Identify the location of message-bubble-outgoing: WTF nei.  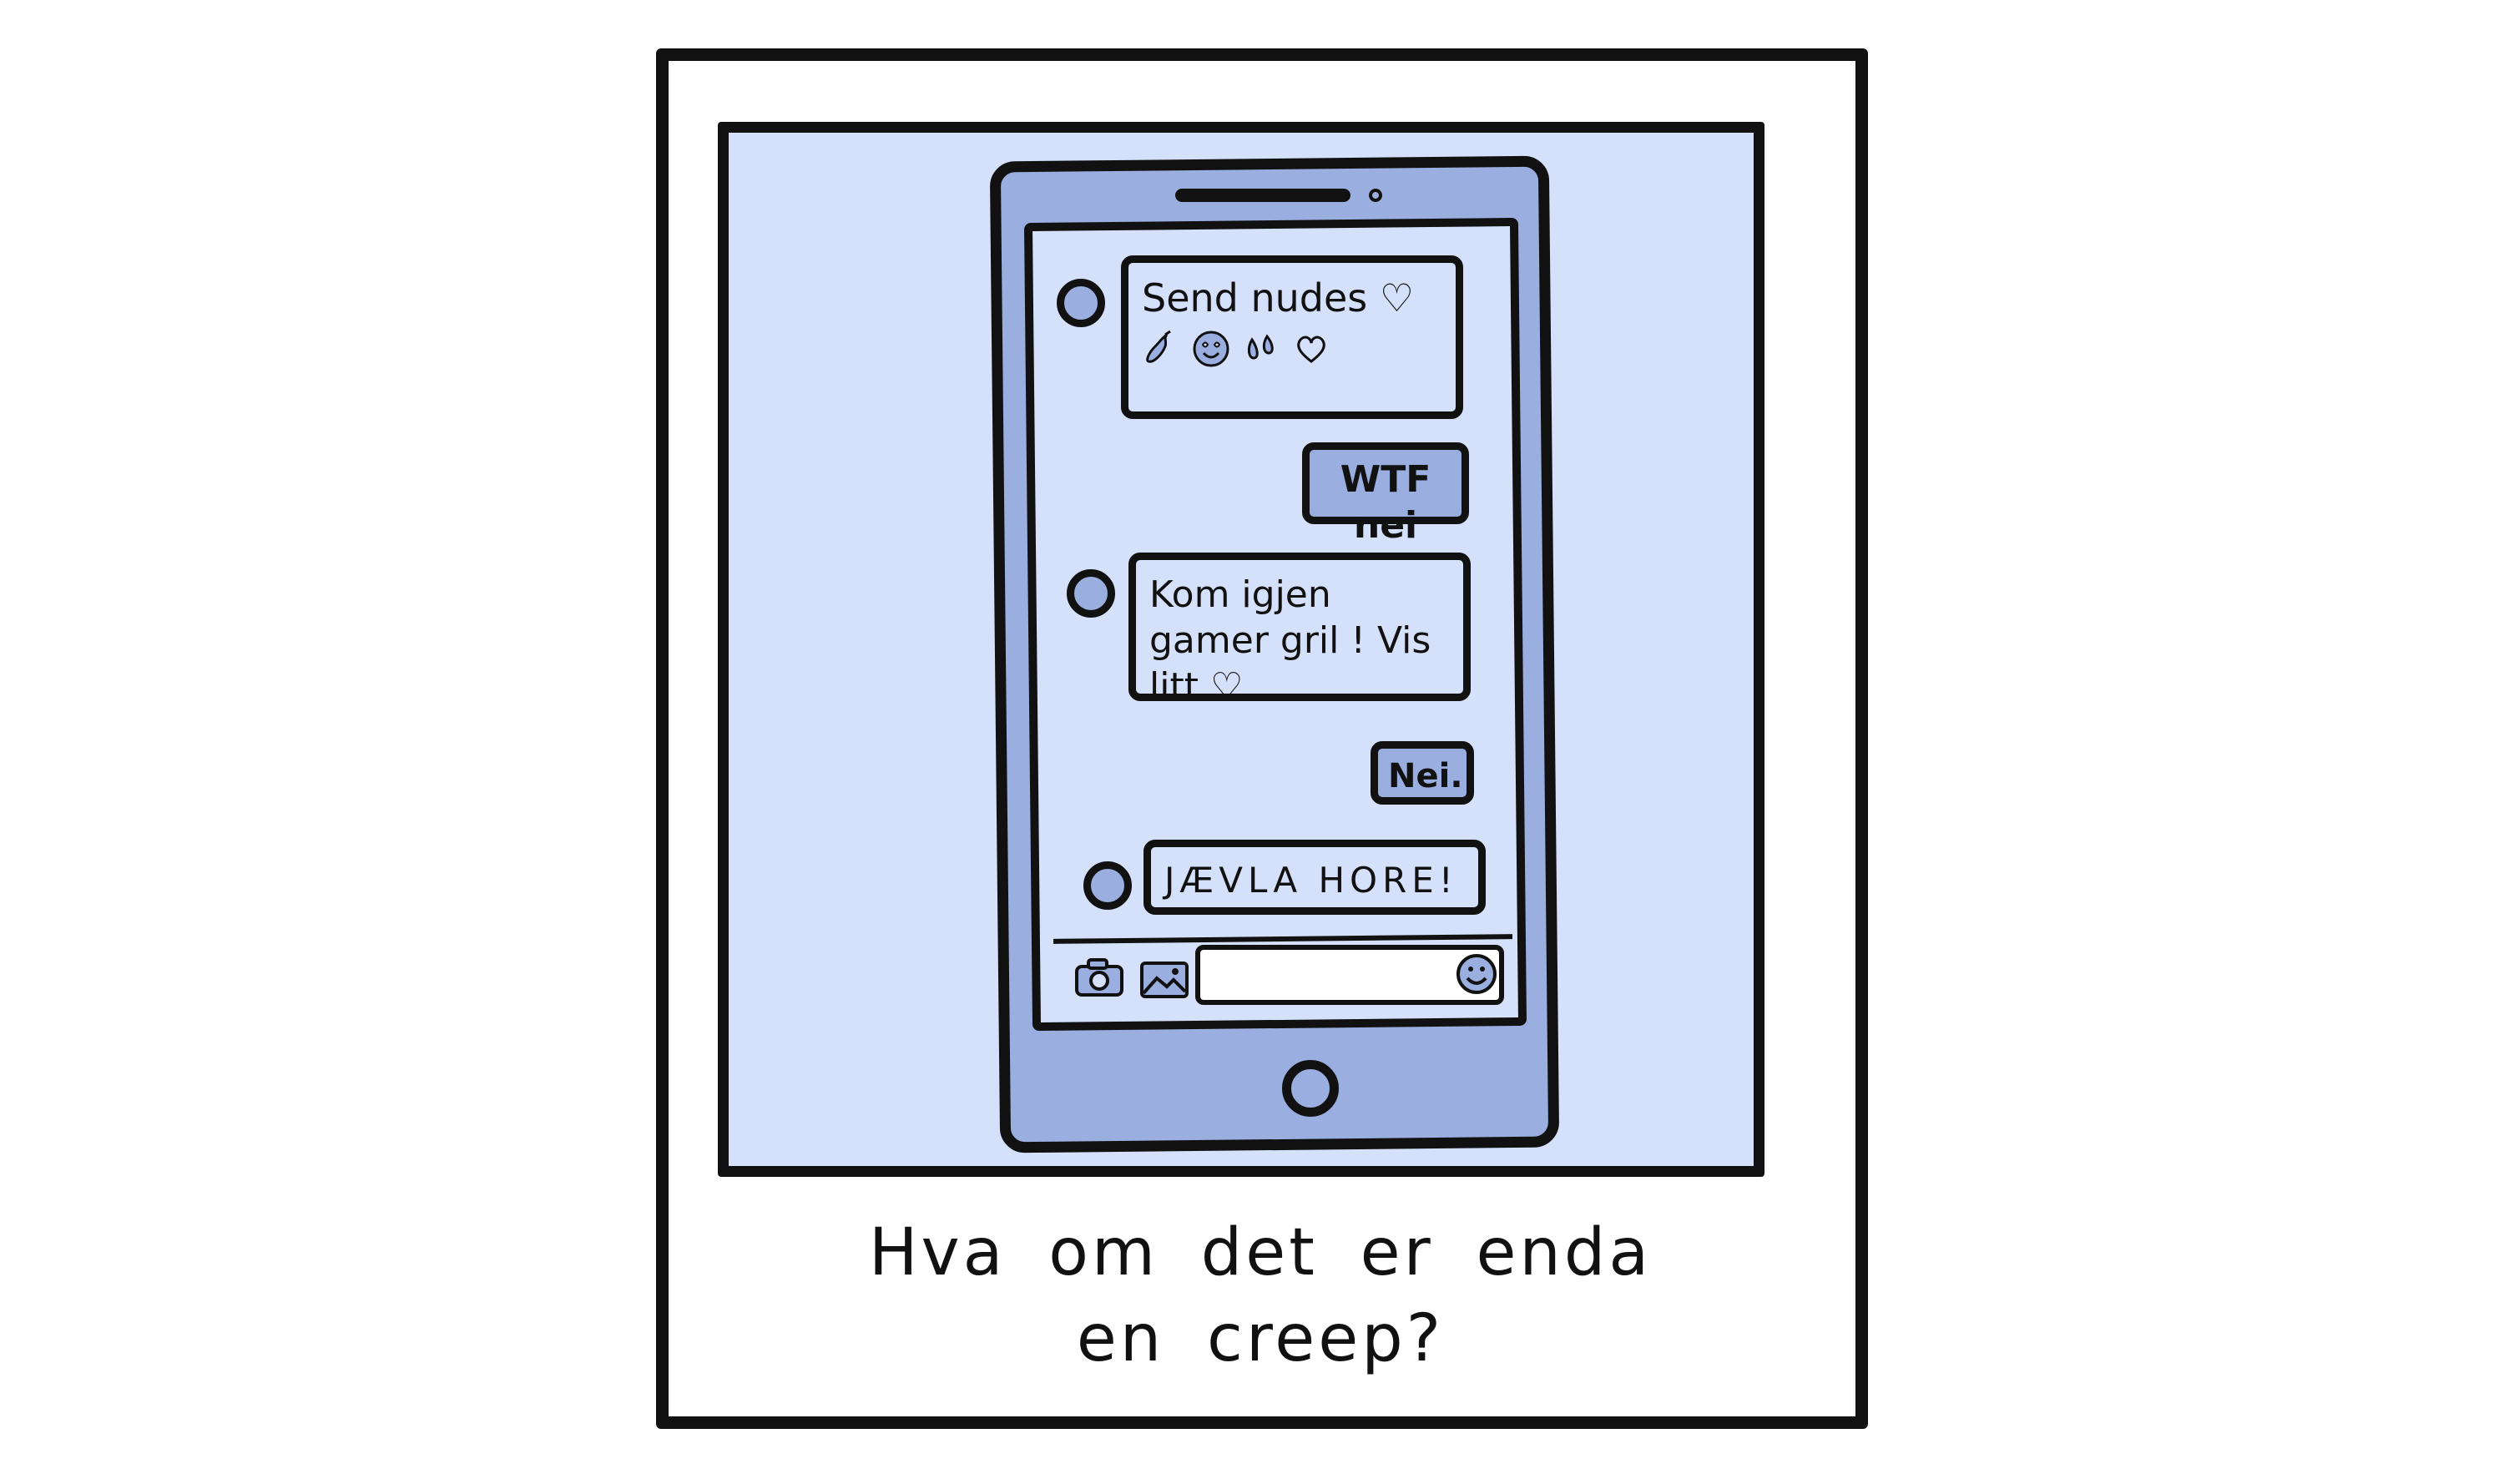
(1385, 494).